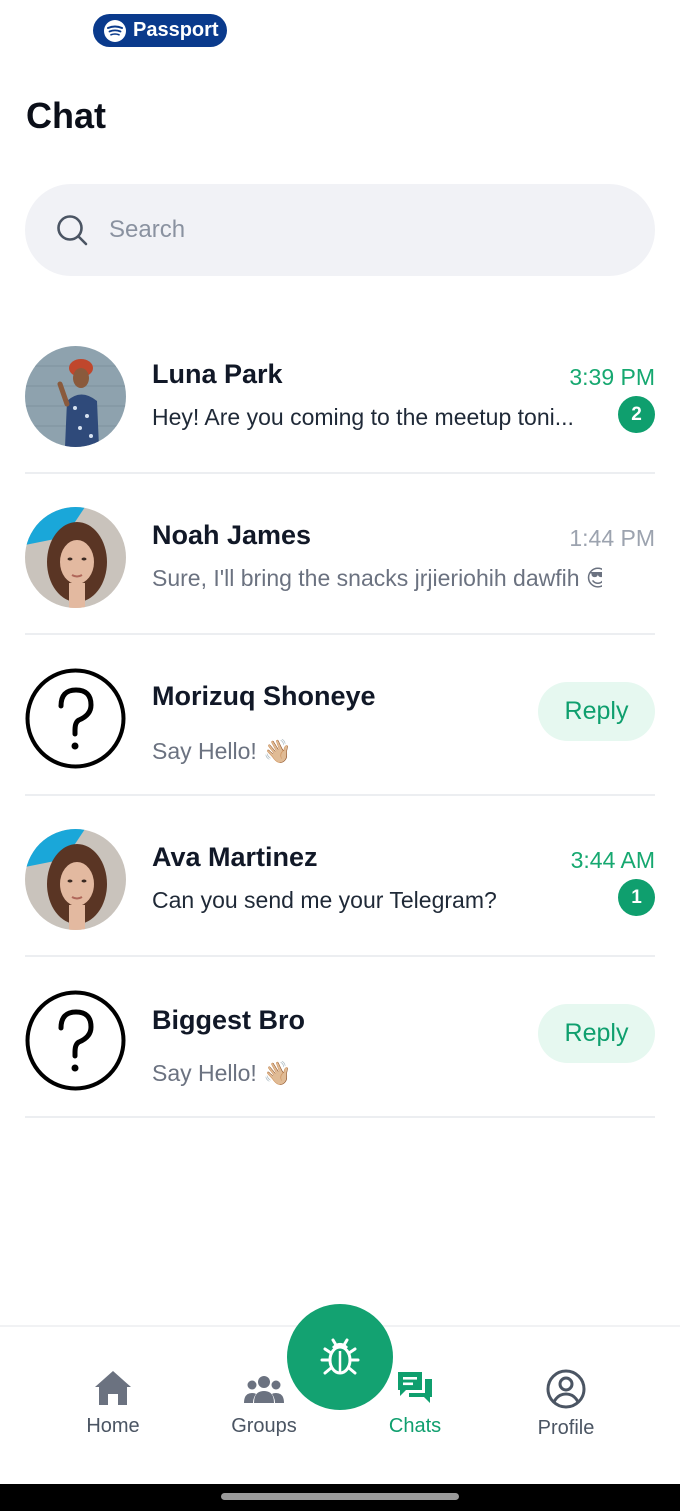 The image size is (680, 1511). What do you see at coordinates (415, 1387) in the screenshot?
I see `chats-icon` at bounding box center [415, 1387].